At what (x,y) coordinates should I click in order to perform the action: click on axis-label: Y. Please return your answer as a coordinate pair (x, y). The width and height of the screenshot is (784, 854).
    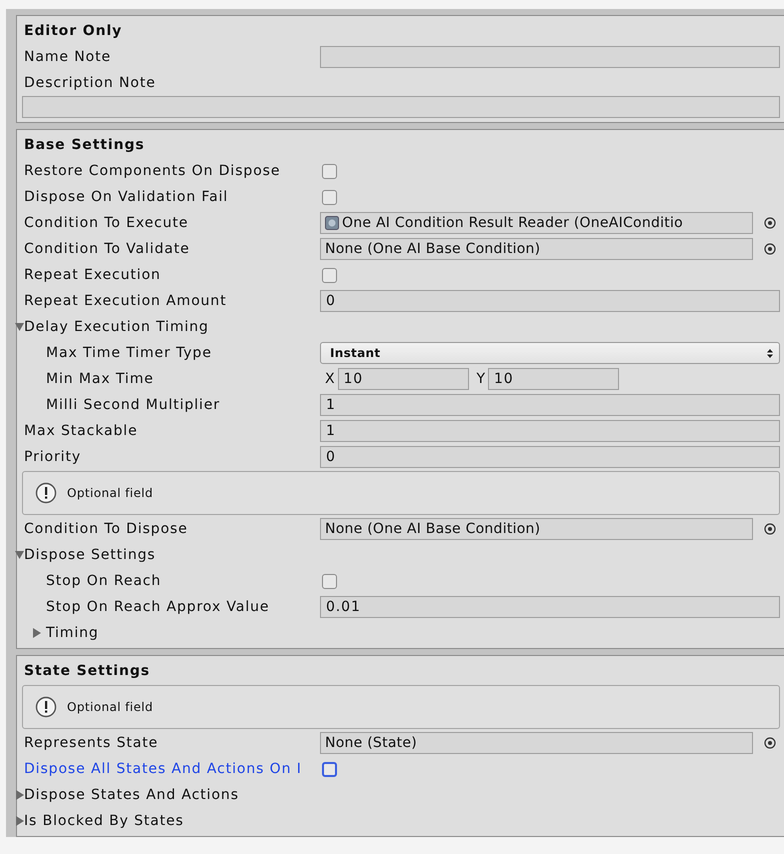
    Looking at the image, I should click on (481, 379).